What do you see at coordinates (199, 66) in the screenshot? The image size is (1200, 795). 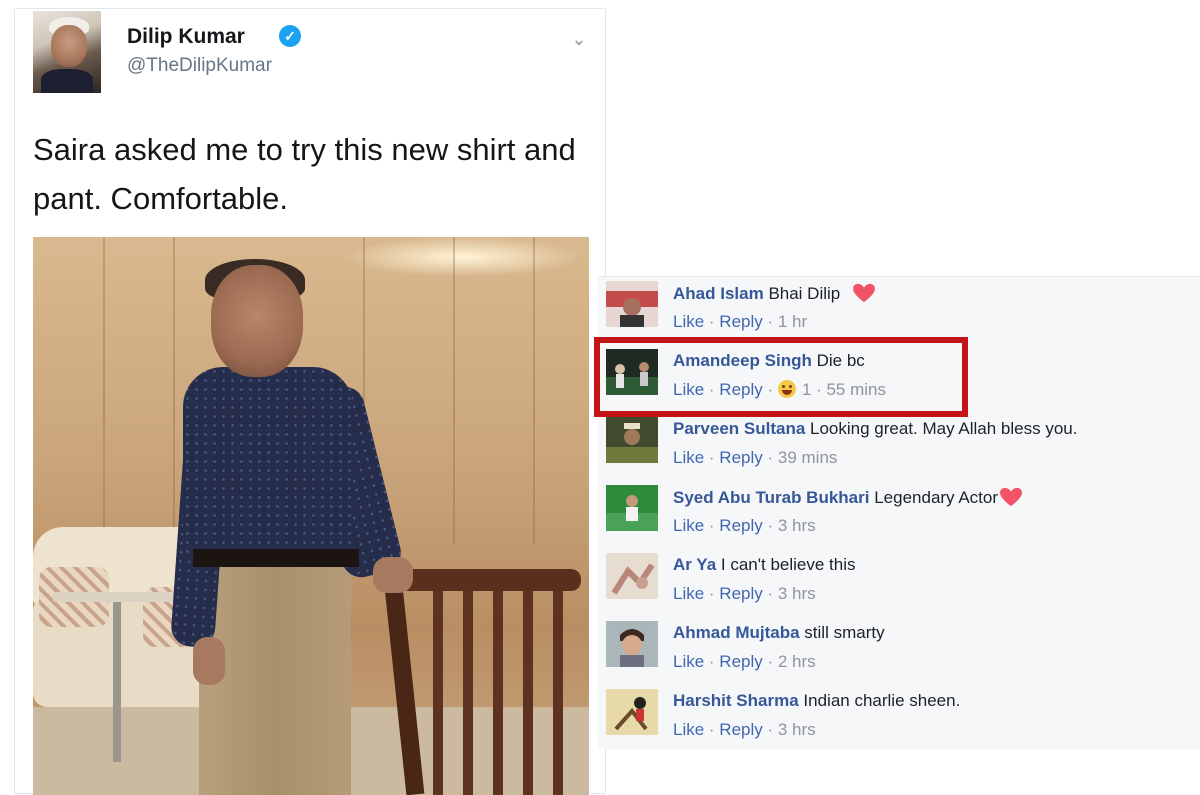 I see `tweet-author-handle: @TheDilipKumar` at bounding box center [199, 66].